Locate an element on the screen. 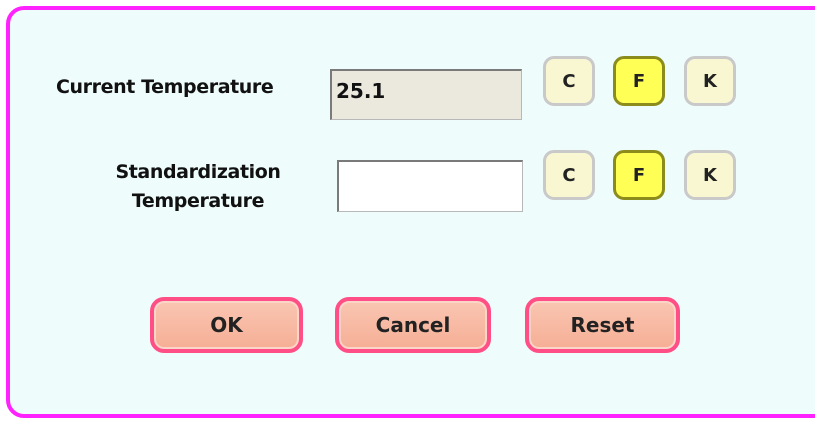 Image resolution: width=815 pixels, height=421 pixels. standardization-unit-k-button: K is located at coordinates (710, 175).